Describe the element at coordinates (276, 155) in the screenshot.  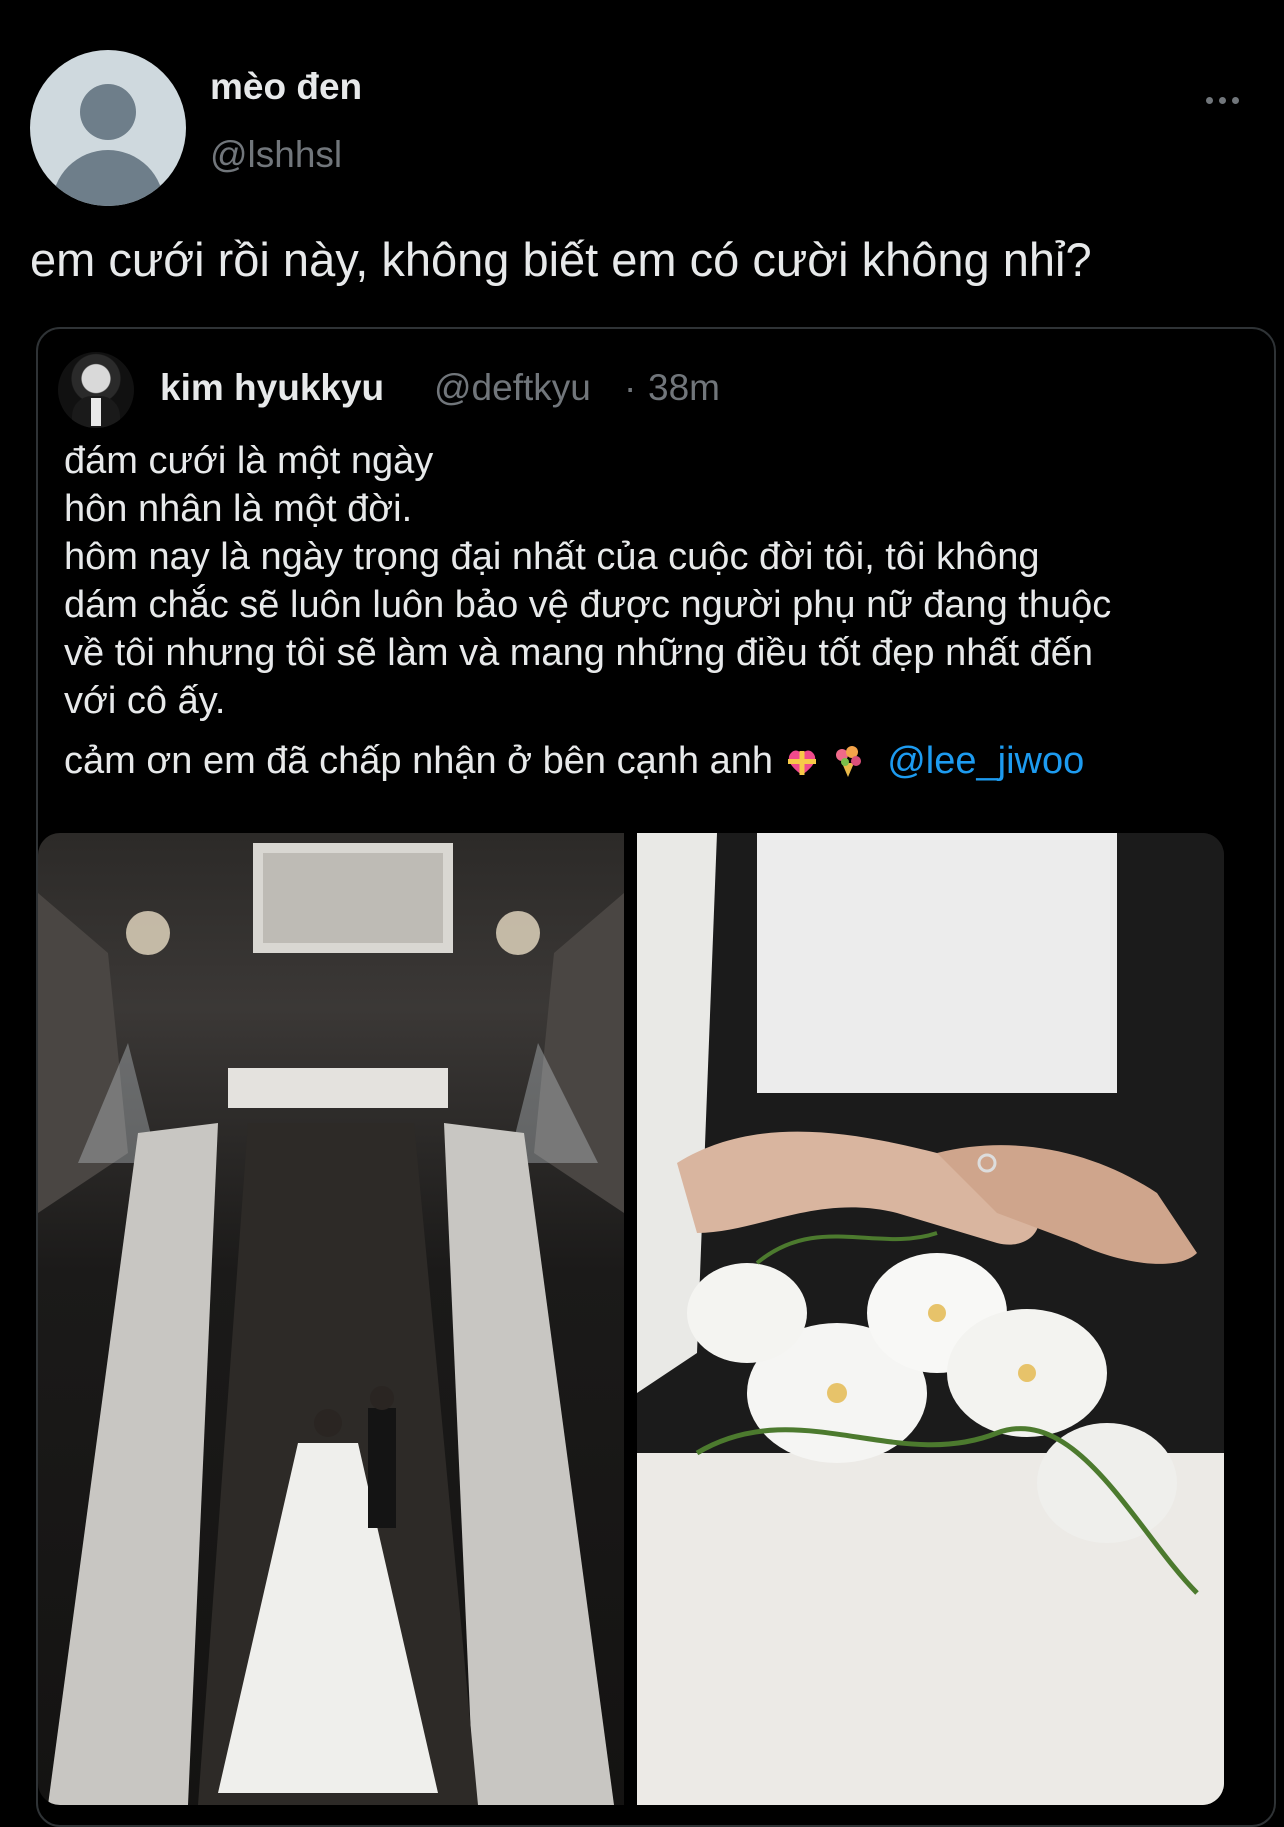
I see `user-handle: @lshhsl` at that location.